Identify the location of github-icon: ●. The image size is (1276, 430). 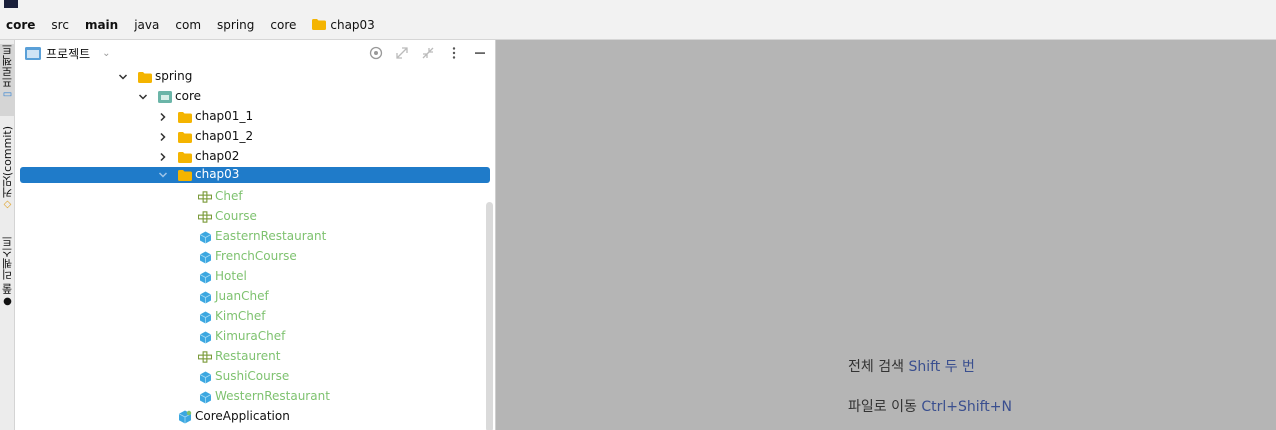
(7, 301).